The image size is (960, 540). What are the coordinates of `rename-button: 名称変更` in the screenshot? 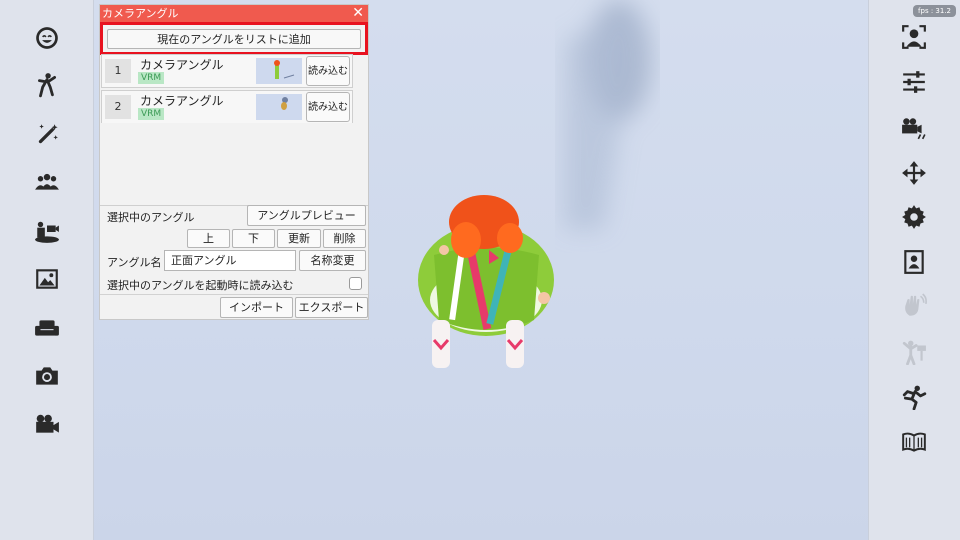 It's located at (332, 260).